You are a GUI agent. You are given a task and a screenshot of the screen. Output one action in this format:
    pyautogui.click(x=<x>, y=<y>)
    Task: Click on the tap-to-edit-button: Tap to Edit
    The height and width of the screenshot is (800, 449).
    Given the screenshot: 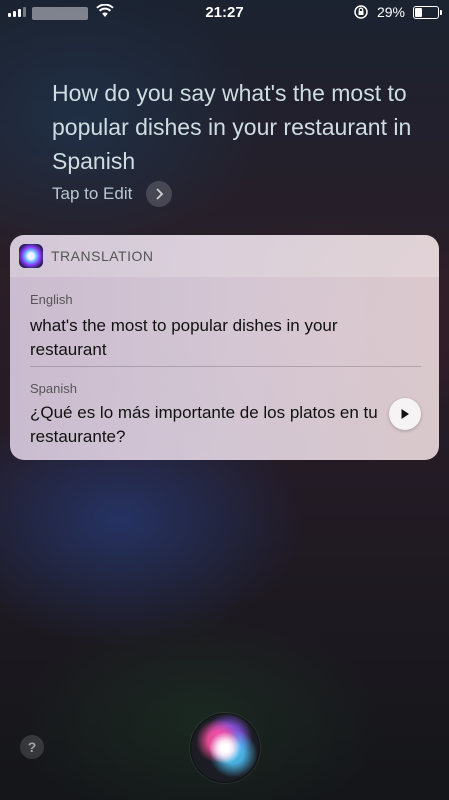 What is the action you would take?
    pyautogui.click(x=112, y=194)
    